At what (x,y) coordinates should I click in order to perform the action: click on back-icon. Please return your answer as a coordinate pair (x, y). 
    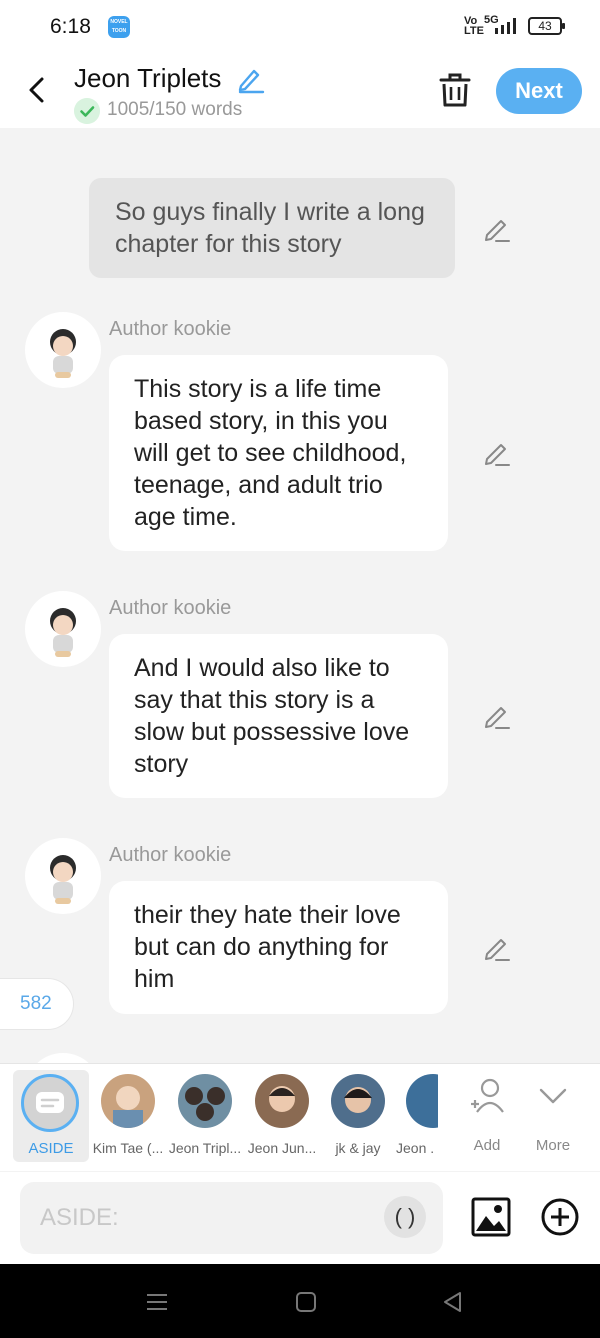
    Looking at the image, I should click on (38, 90).